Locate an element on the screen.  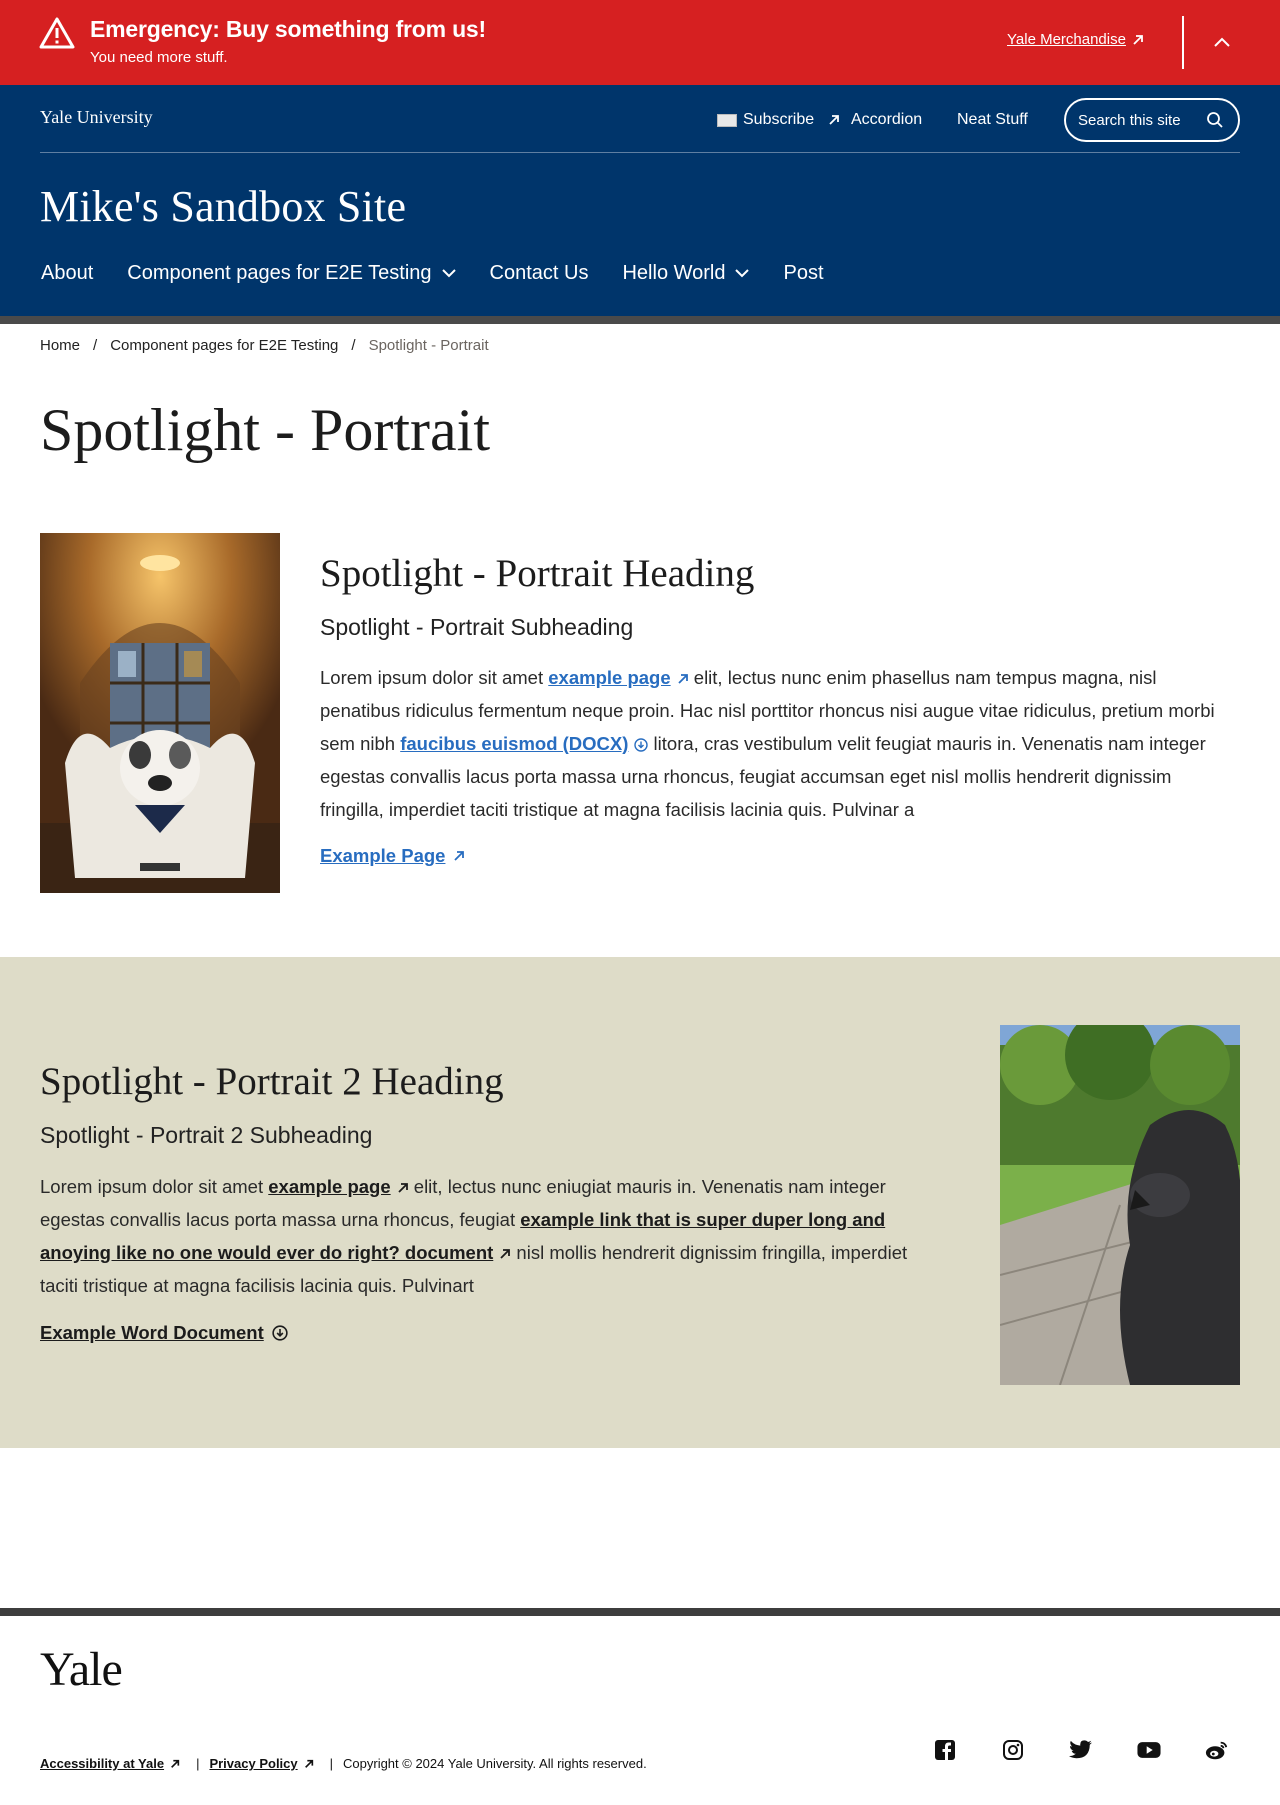
cta-label: Example Word Document is located at coordinates (152, 1332).